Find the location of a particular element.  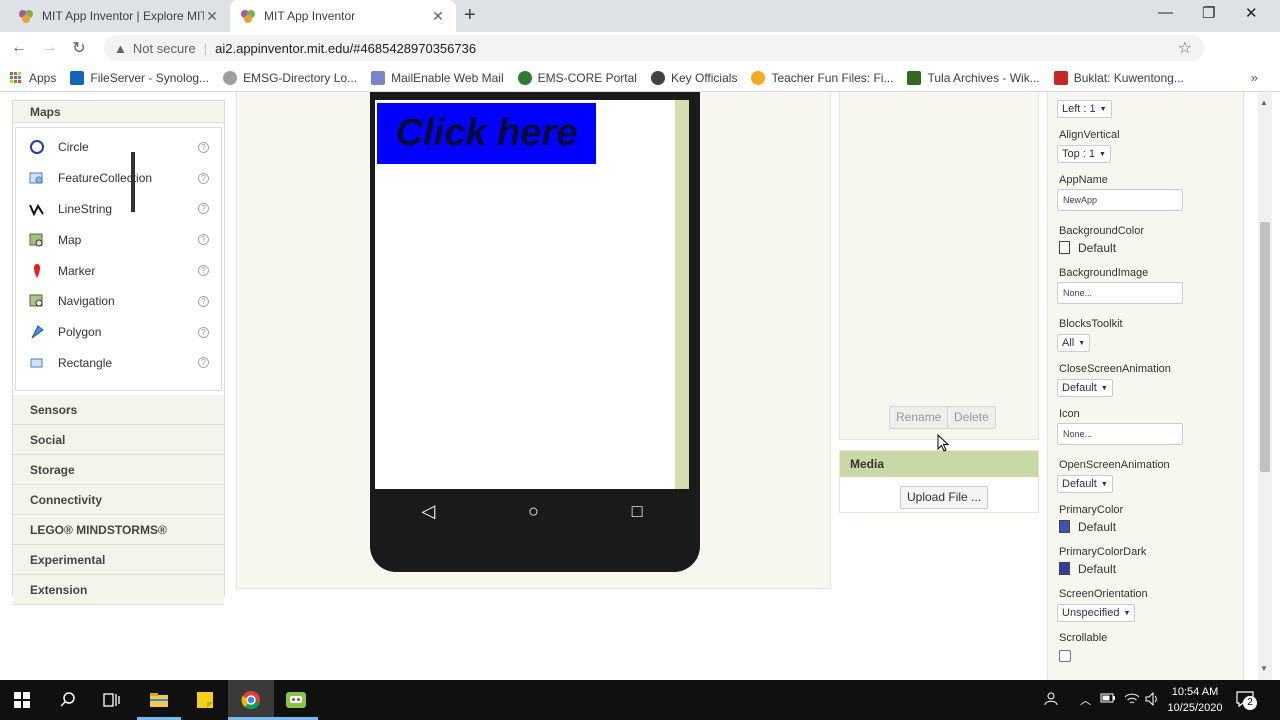

open-screen-animation-select: Default ▼ is located at coordinates (1085, 484).